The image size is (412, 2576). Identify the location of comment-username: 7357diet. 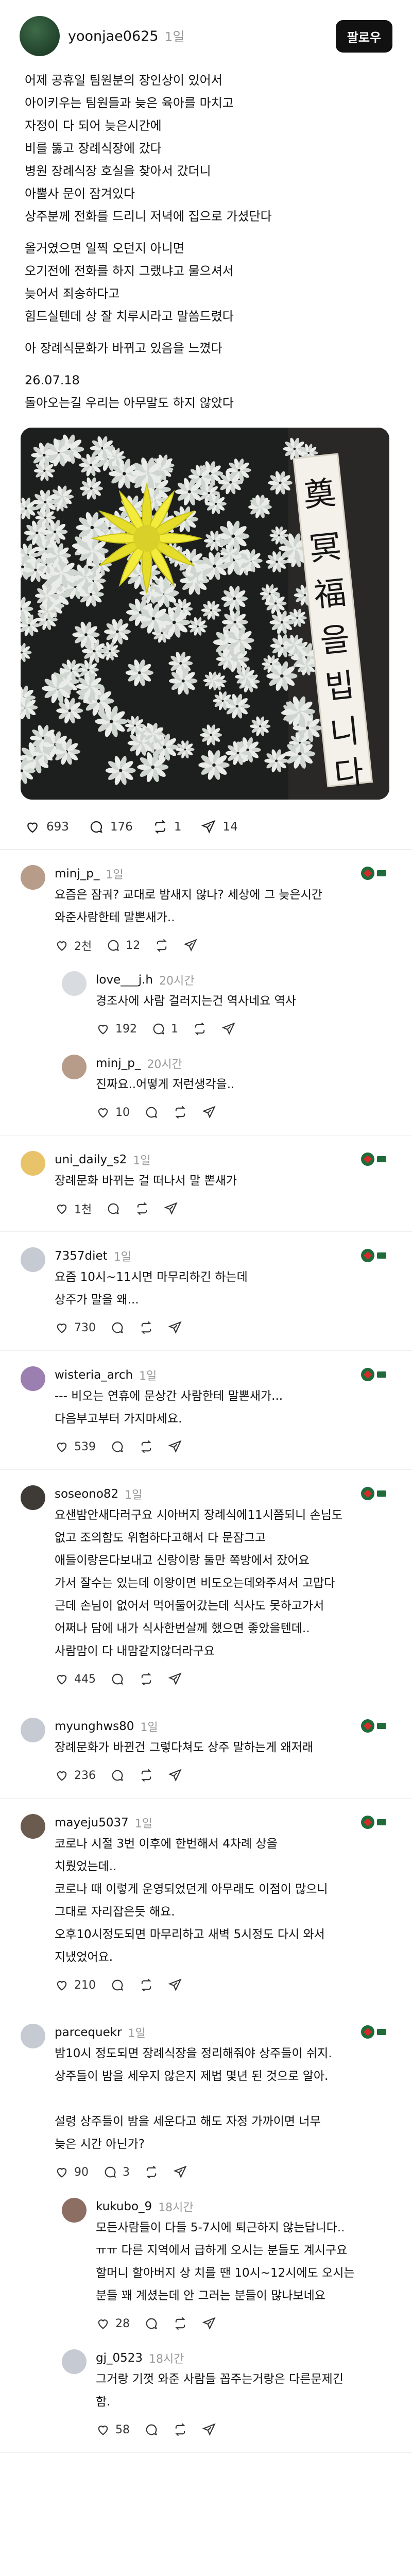
(81, 1256).